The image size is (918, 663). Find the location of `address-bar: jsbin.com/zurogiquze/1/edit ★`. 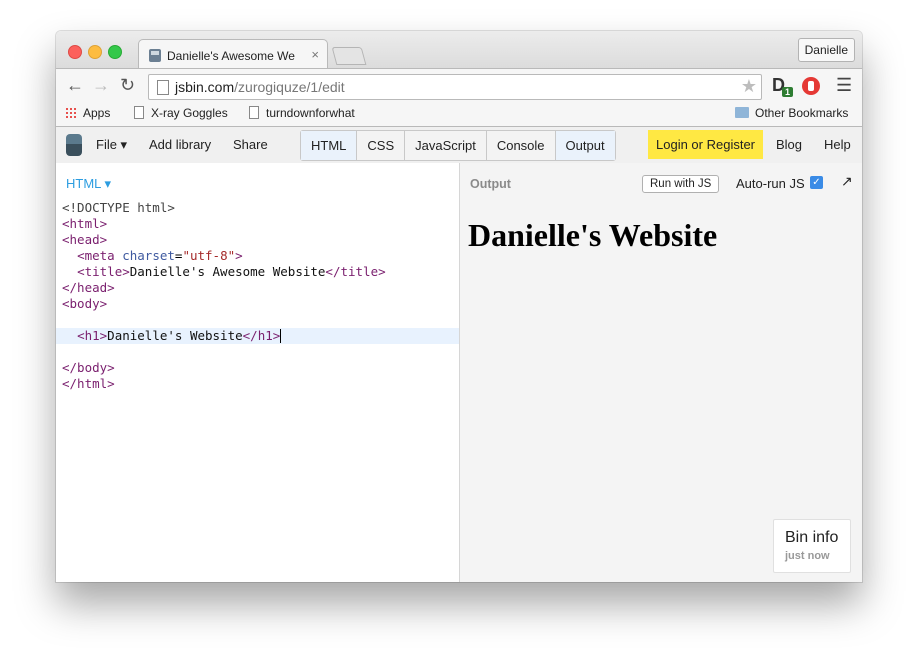

address-bar: jsbin.com/zurogiquze/1/edit ★ is located at coordinates (455, 87).